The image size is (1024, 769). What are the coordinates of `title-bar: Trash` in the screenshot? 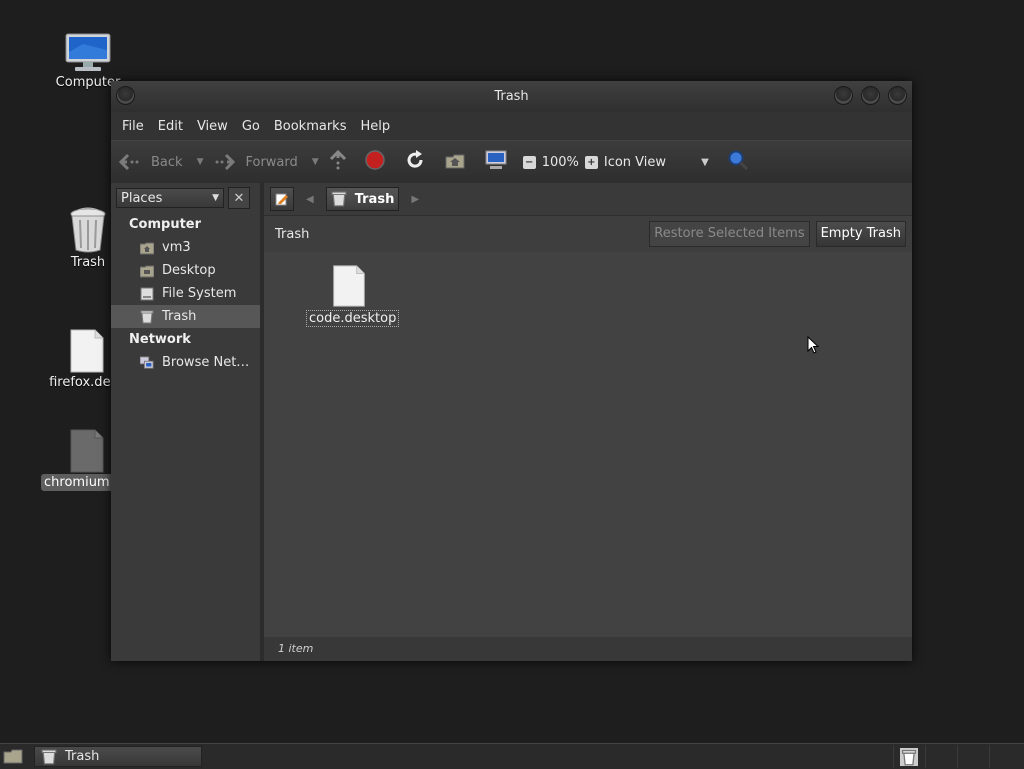 It's located at (511, 96).